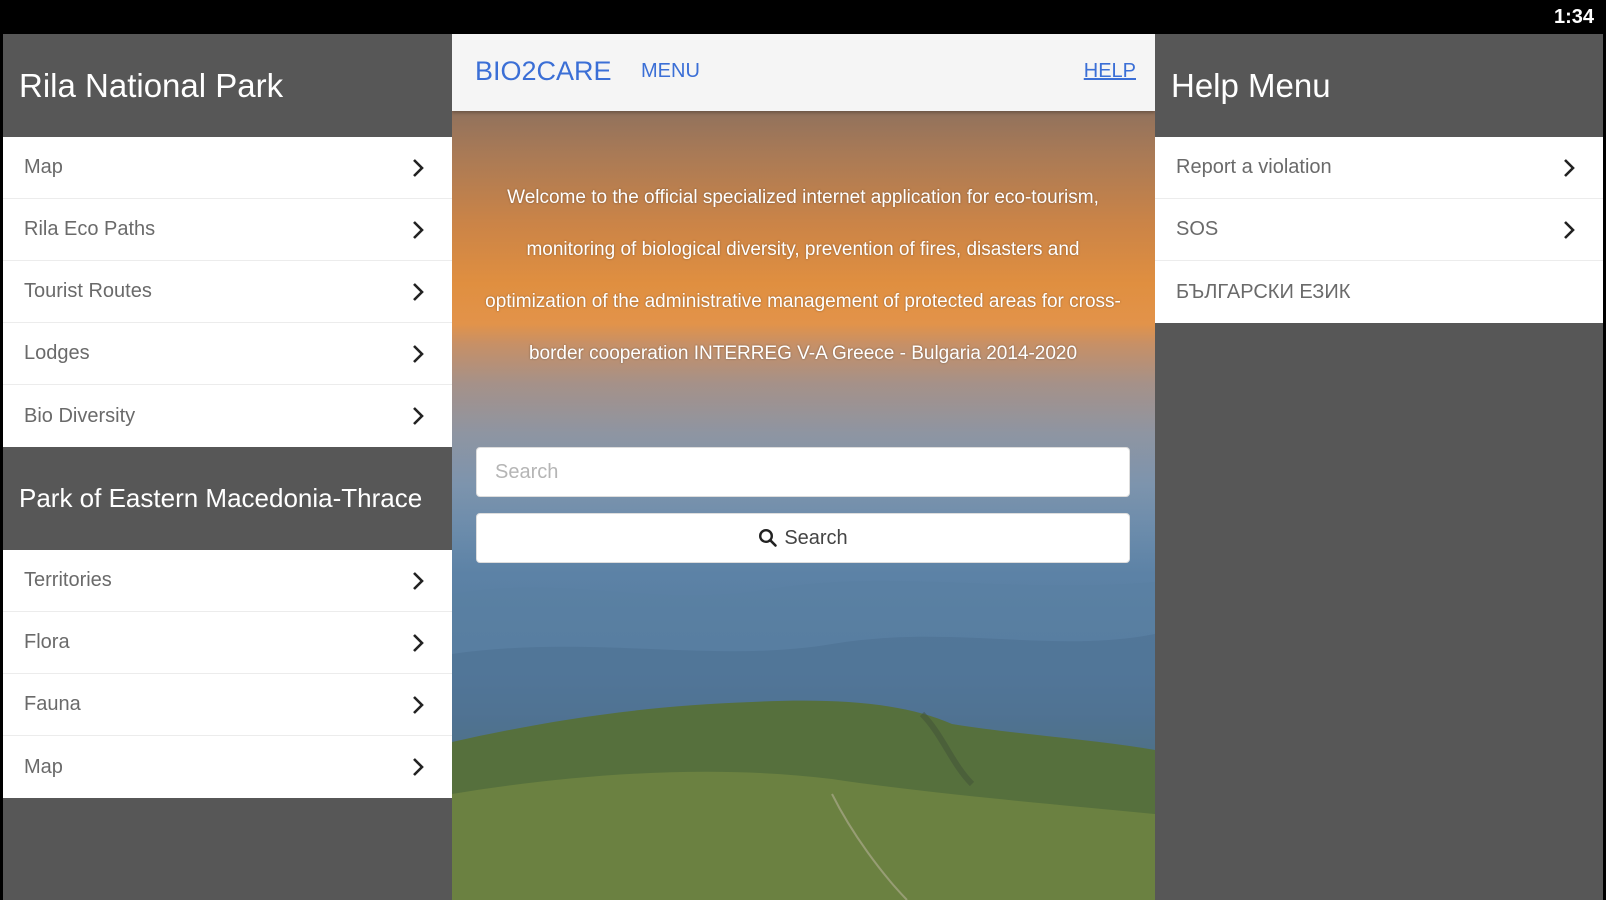  What do you see at coordinates (227, 767) in the screenshot?
I see `menu-item-macedonia-map: Map` at bounding box center [227, 767].